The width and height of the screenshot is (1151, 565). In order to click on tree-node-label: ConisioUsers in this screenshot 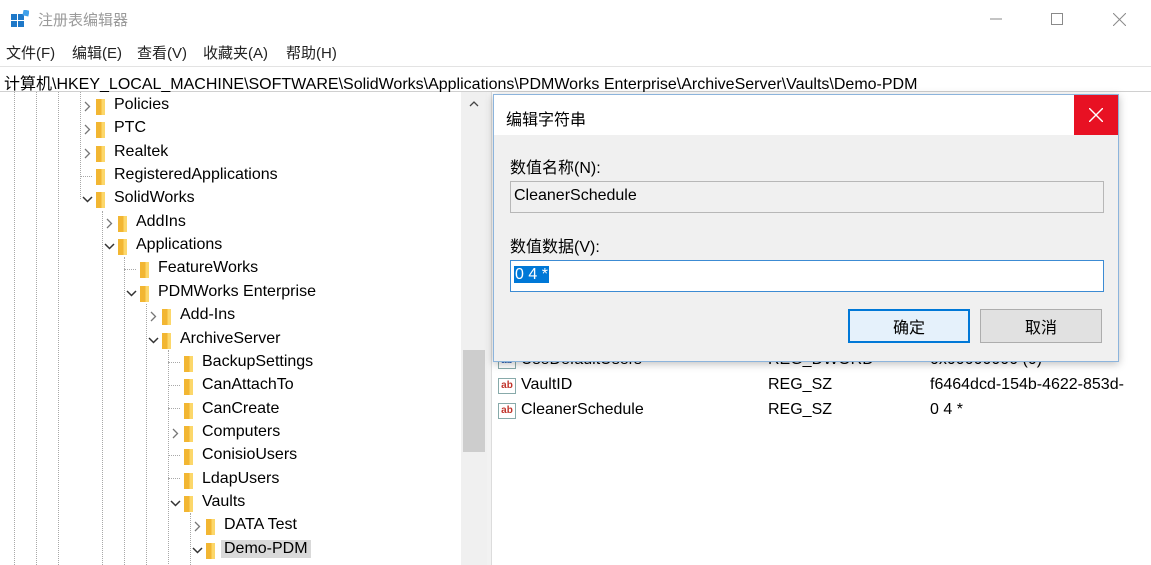, I will do `click(250, 455)`.